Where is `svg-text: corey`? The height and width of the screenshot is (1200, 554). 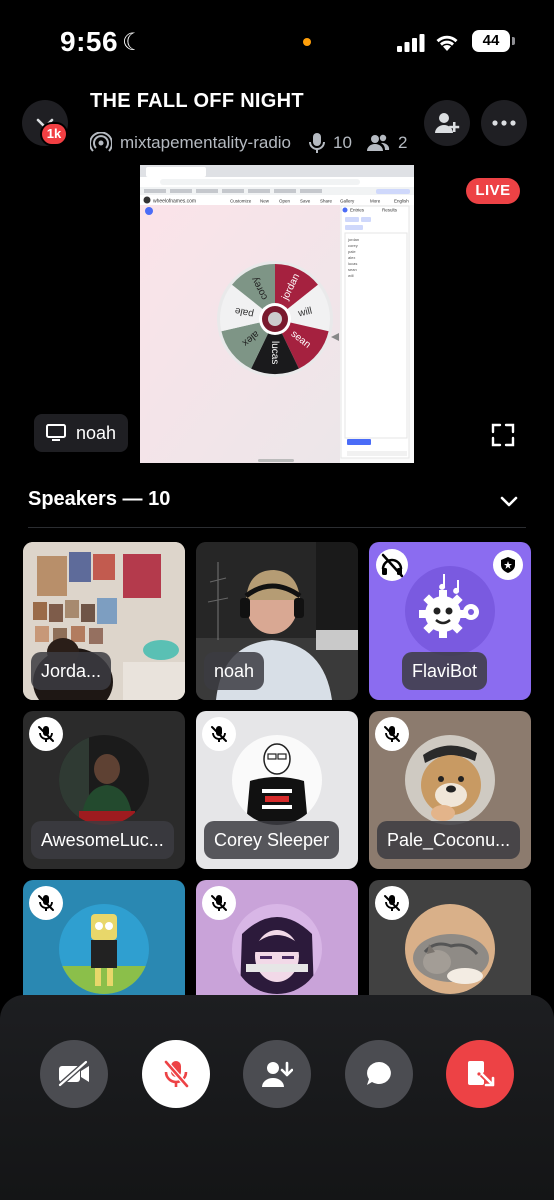
svg-text: corey is located at coordinates (353, 245).